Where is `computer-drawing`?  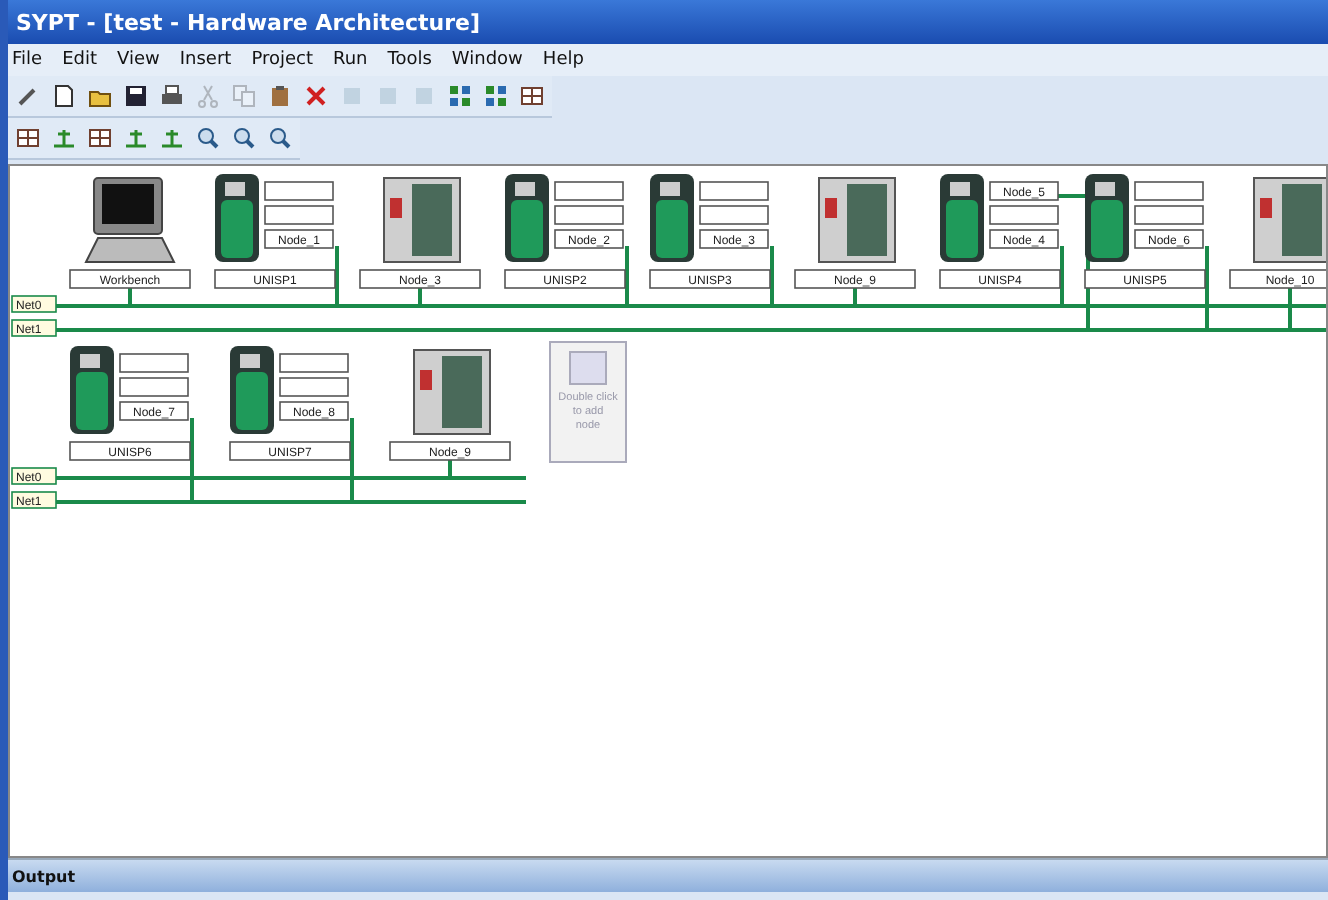
computer-drawing is located at coordinates (130, 220).